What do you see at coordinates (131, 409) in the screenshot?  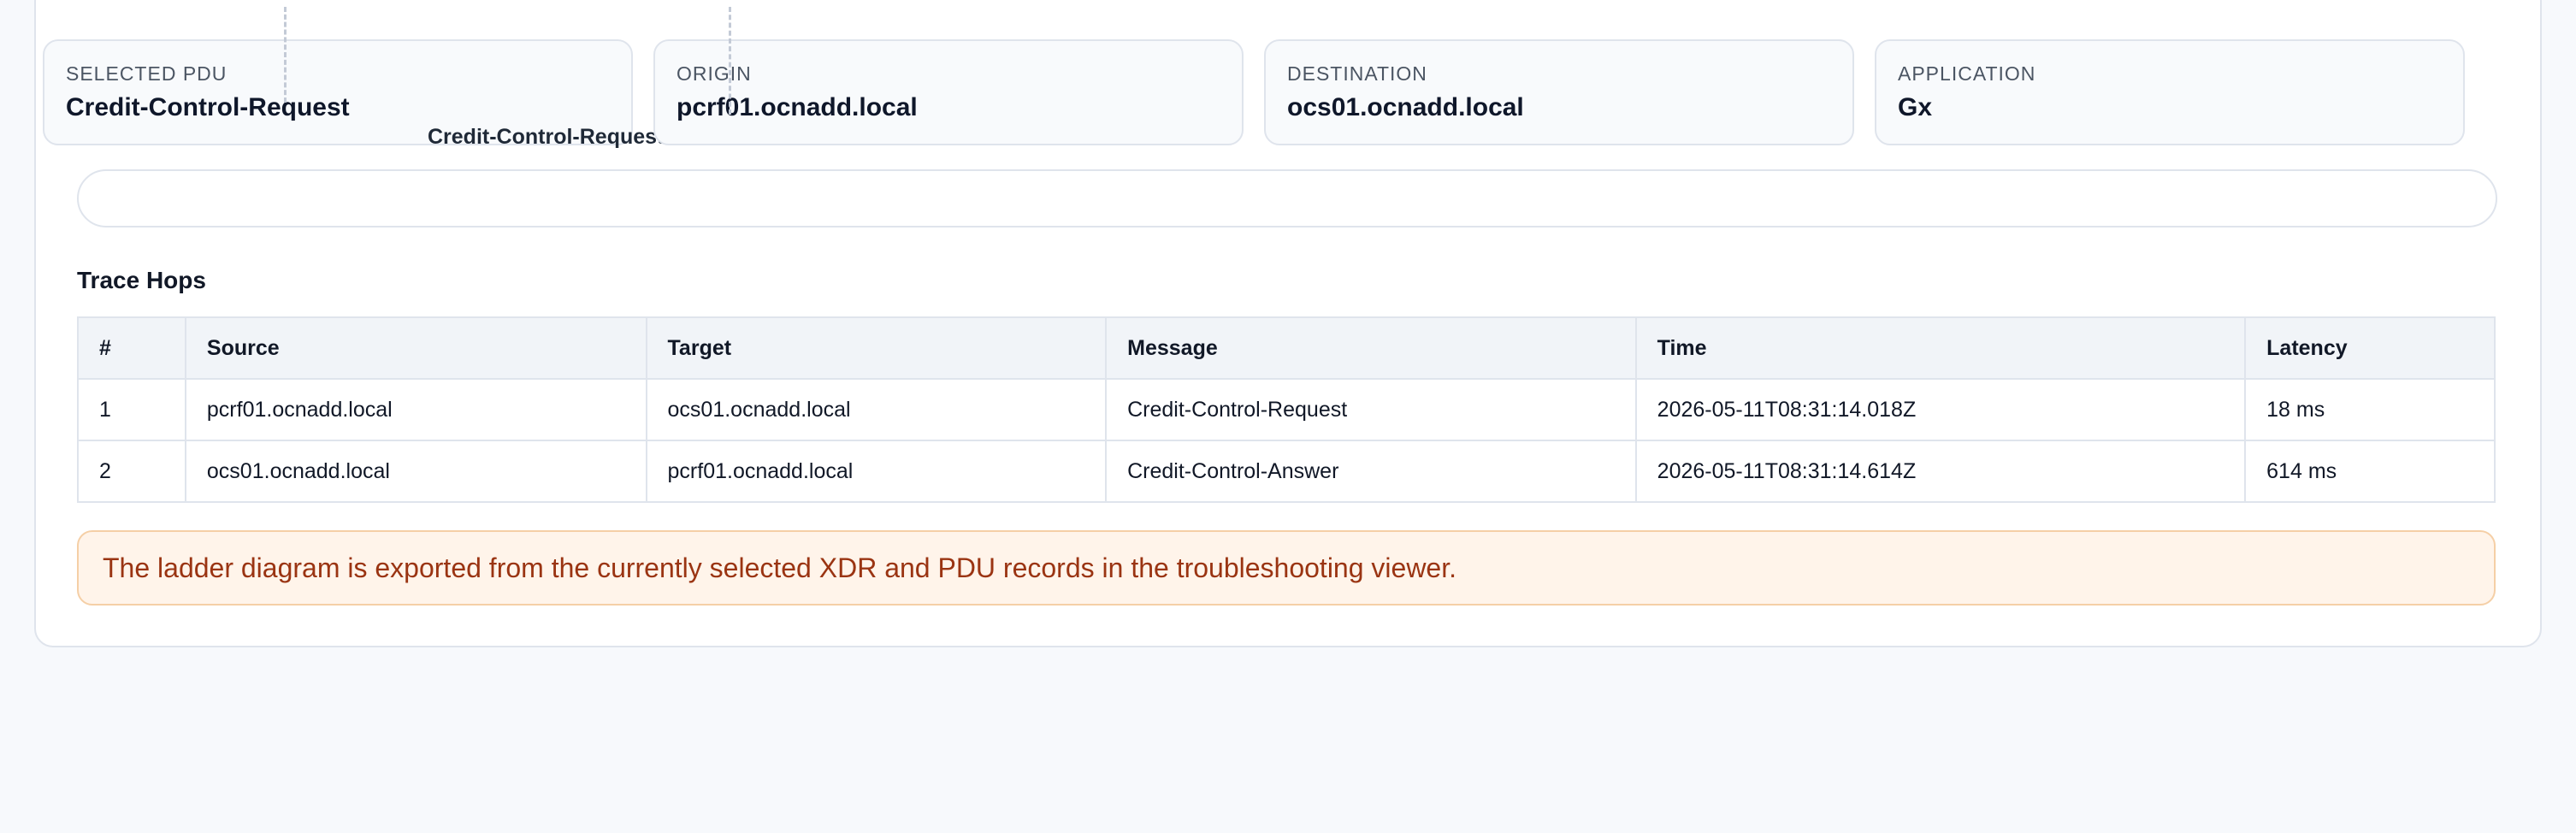 I see `table-cell: 1` at bounding box center [131, 409].